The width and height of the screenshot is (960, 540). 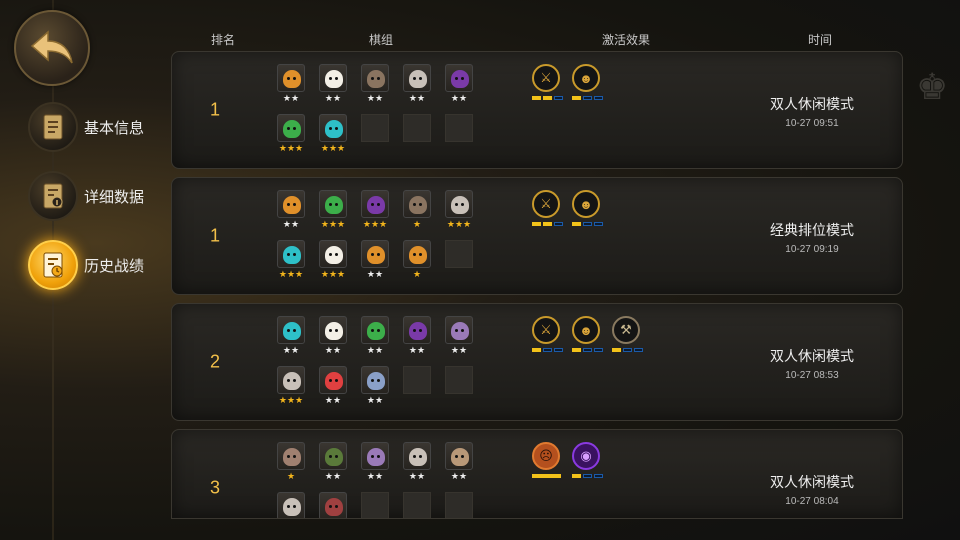 What do you see at coordinates (52, 48) in the screenshot?
I see `back-button` at bounding box center [52, 48].